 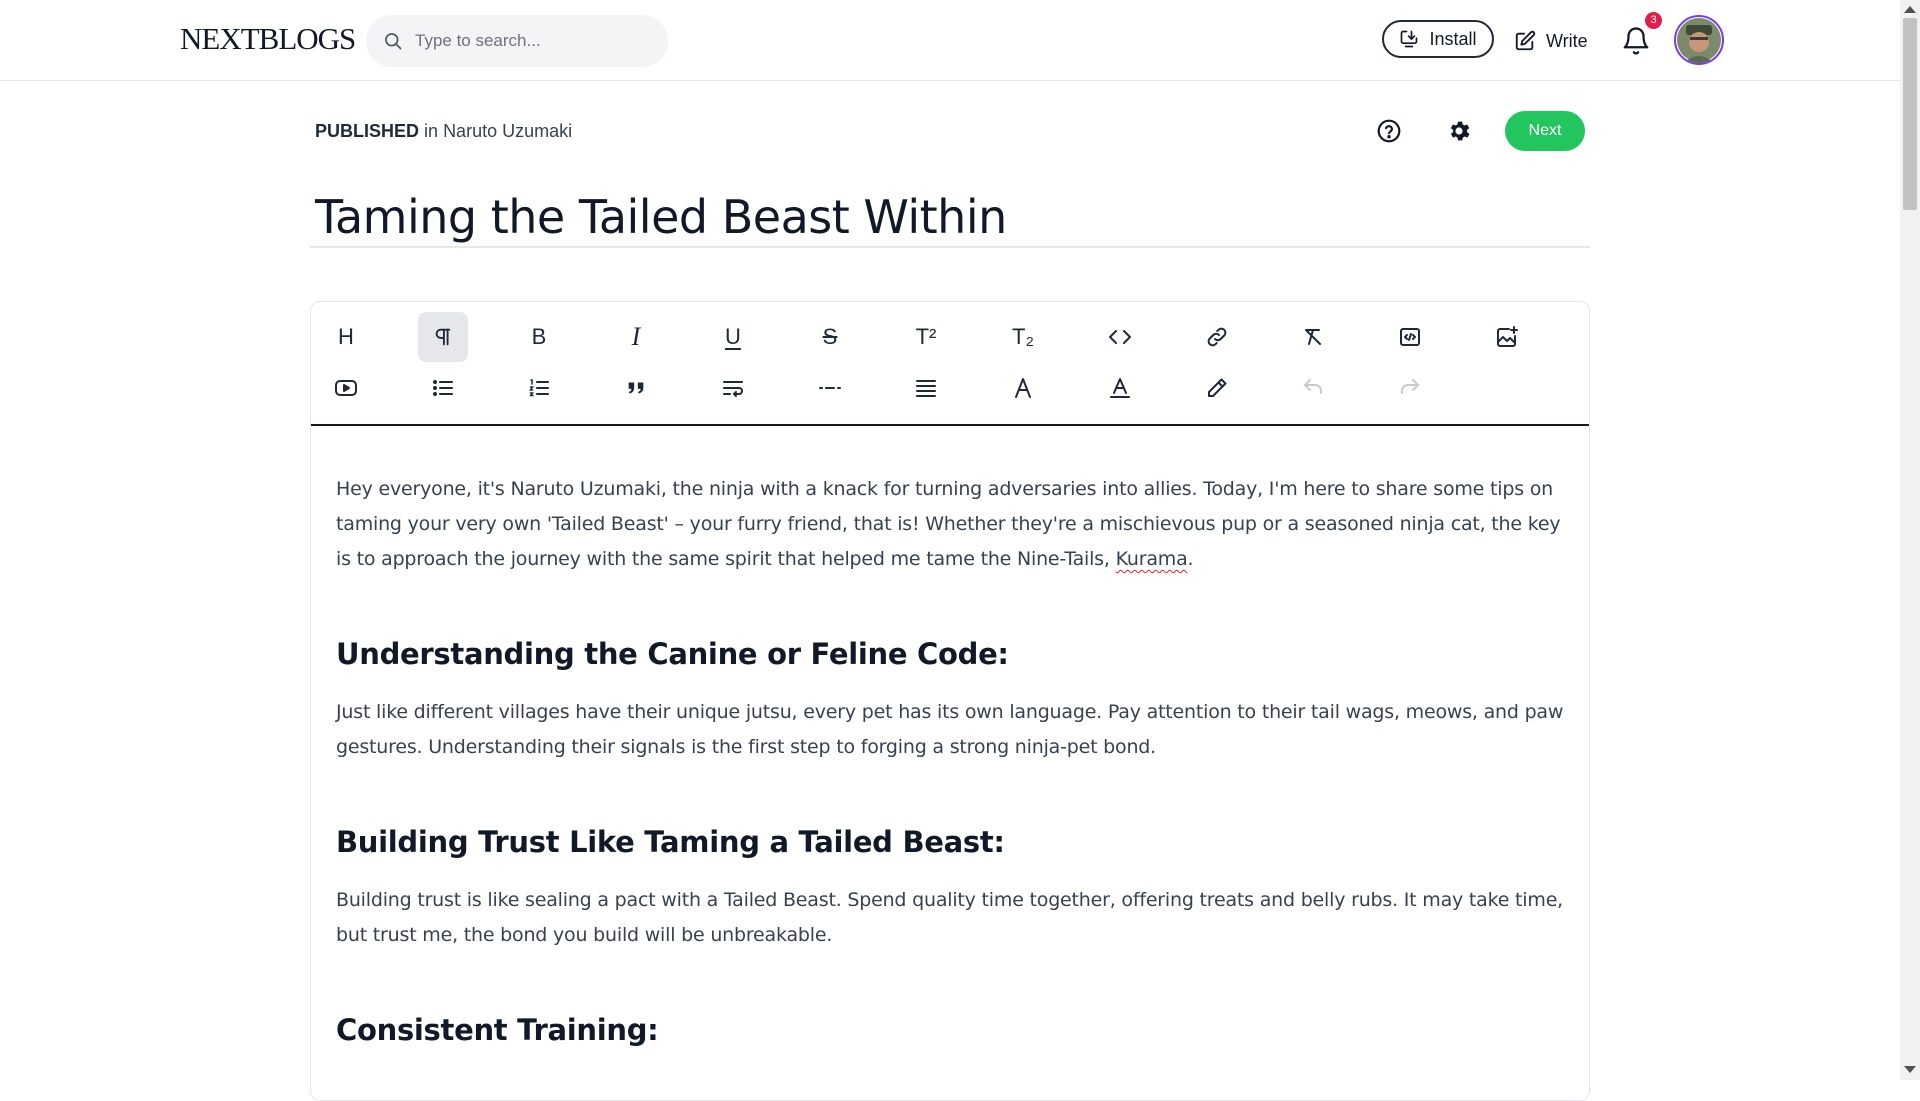 I want to click on italic-button: I, so click(x=636, y=337).